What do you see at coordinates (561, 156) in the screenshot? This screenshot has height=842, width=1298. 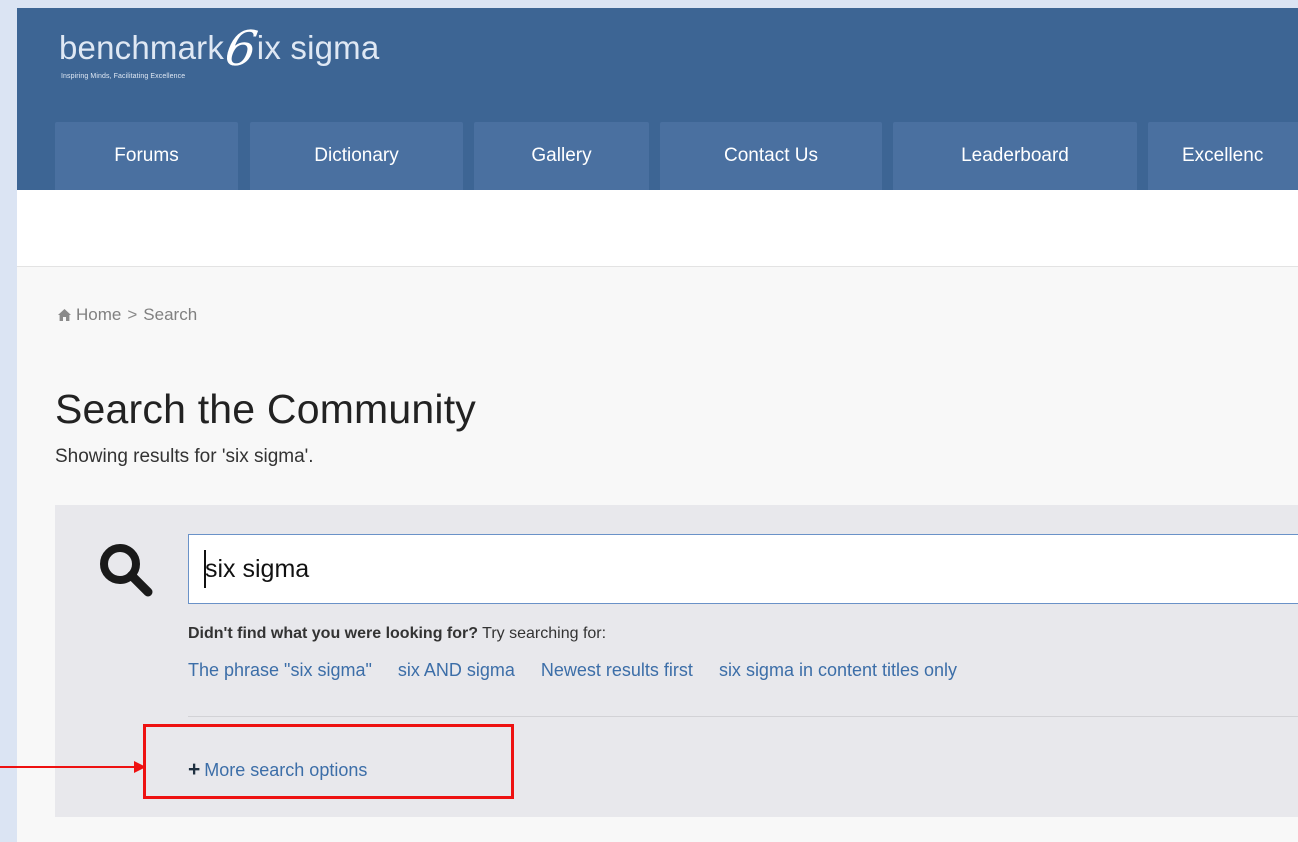 I see `nav-item-gallery: Gallery` at bounding box center [561, 156].